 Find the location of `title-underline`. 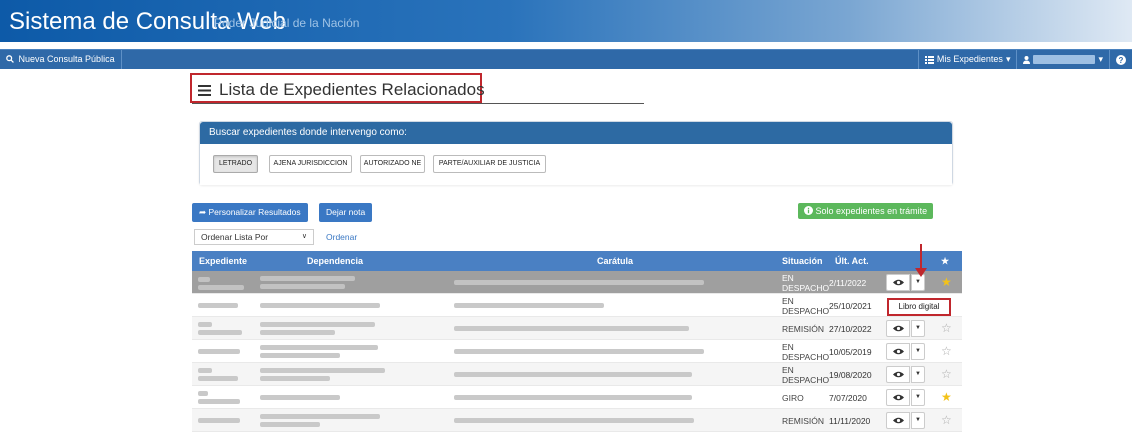

title-underline is located at coordinates (418, 103).